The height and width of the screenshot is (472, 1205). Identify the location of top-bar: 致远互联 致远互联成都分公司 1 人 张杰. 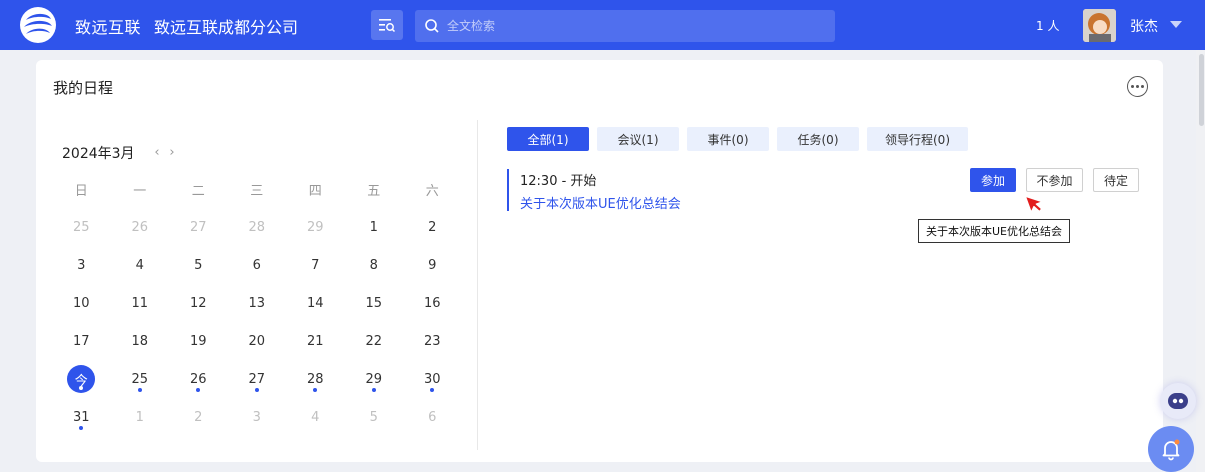
(602, 25).